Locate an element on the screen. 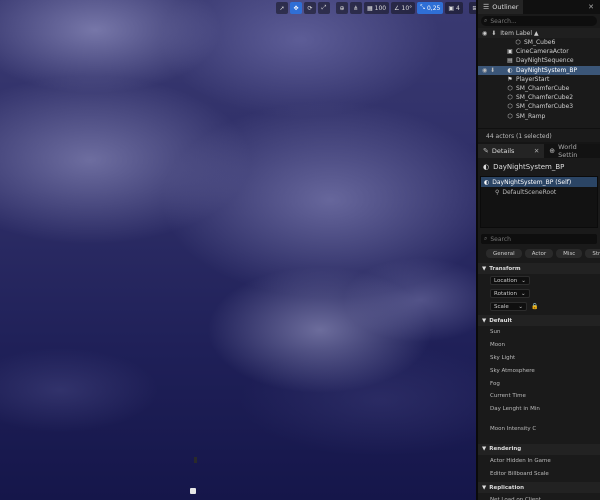  section-replication-header: ▼ Replication is located at coordinates (539, 488).